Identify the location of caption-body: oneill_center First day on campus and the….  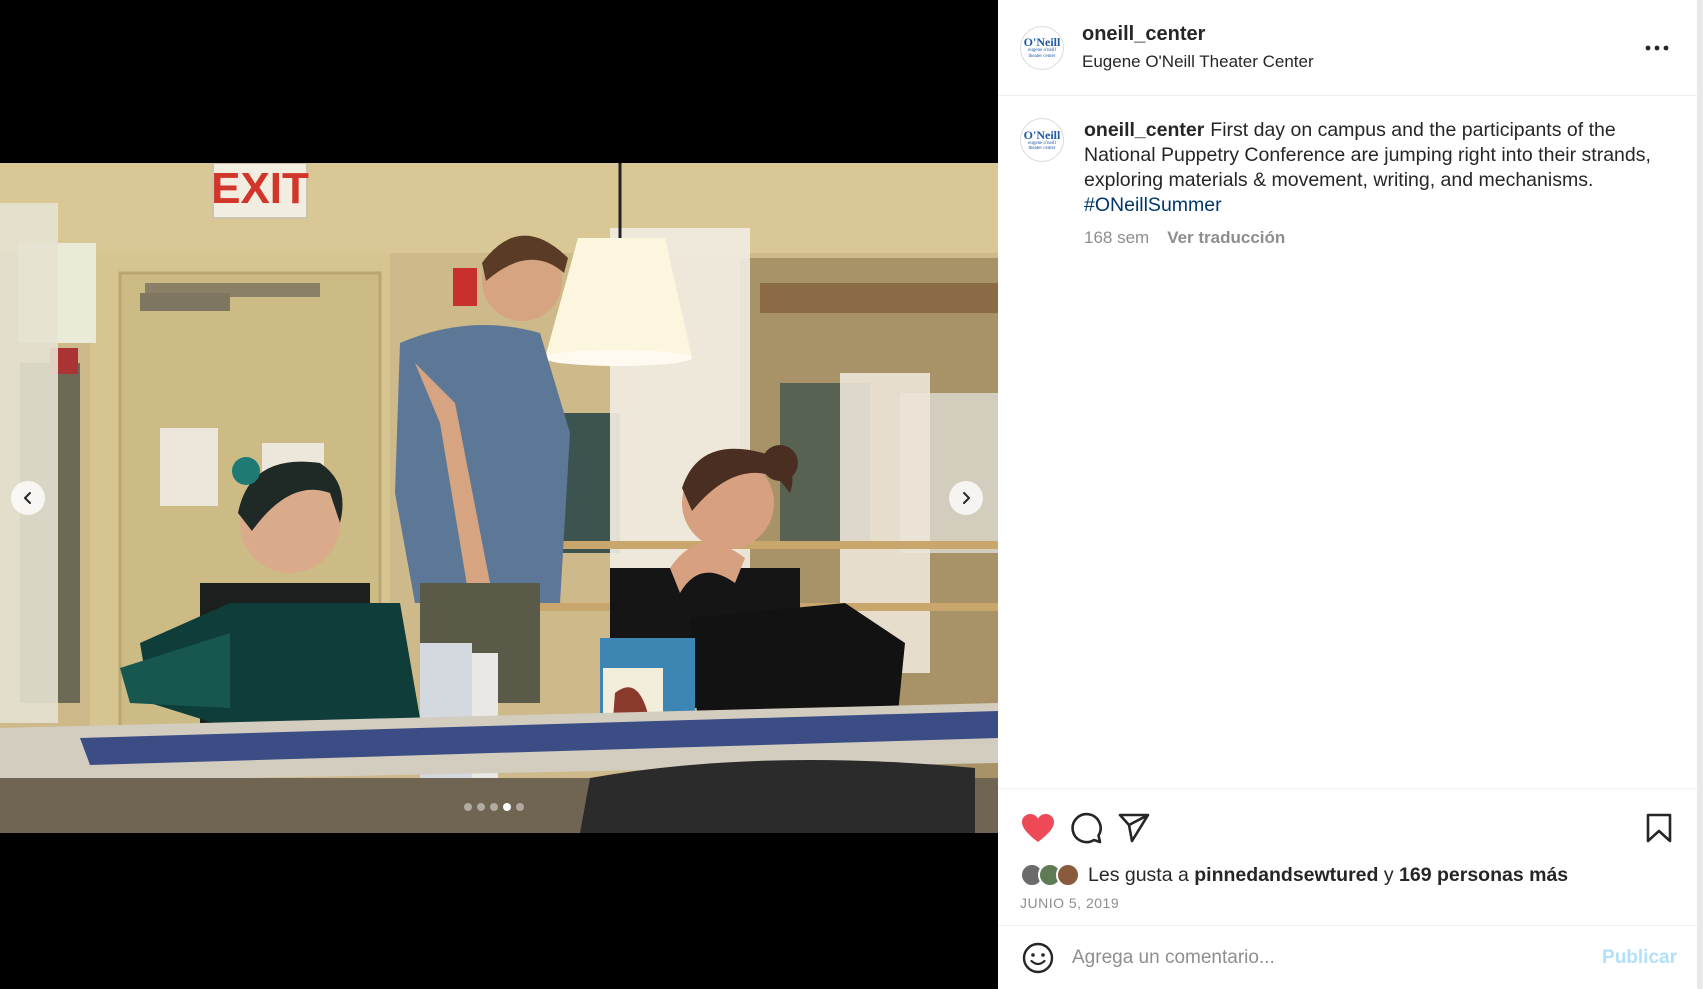
(1380, 183).